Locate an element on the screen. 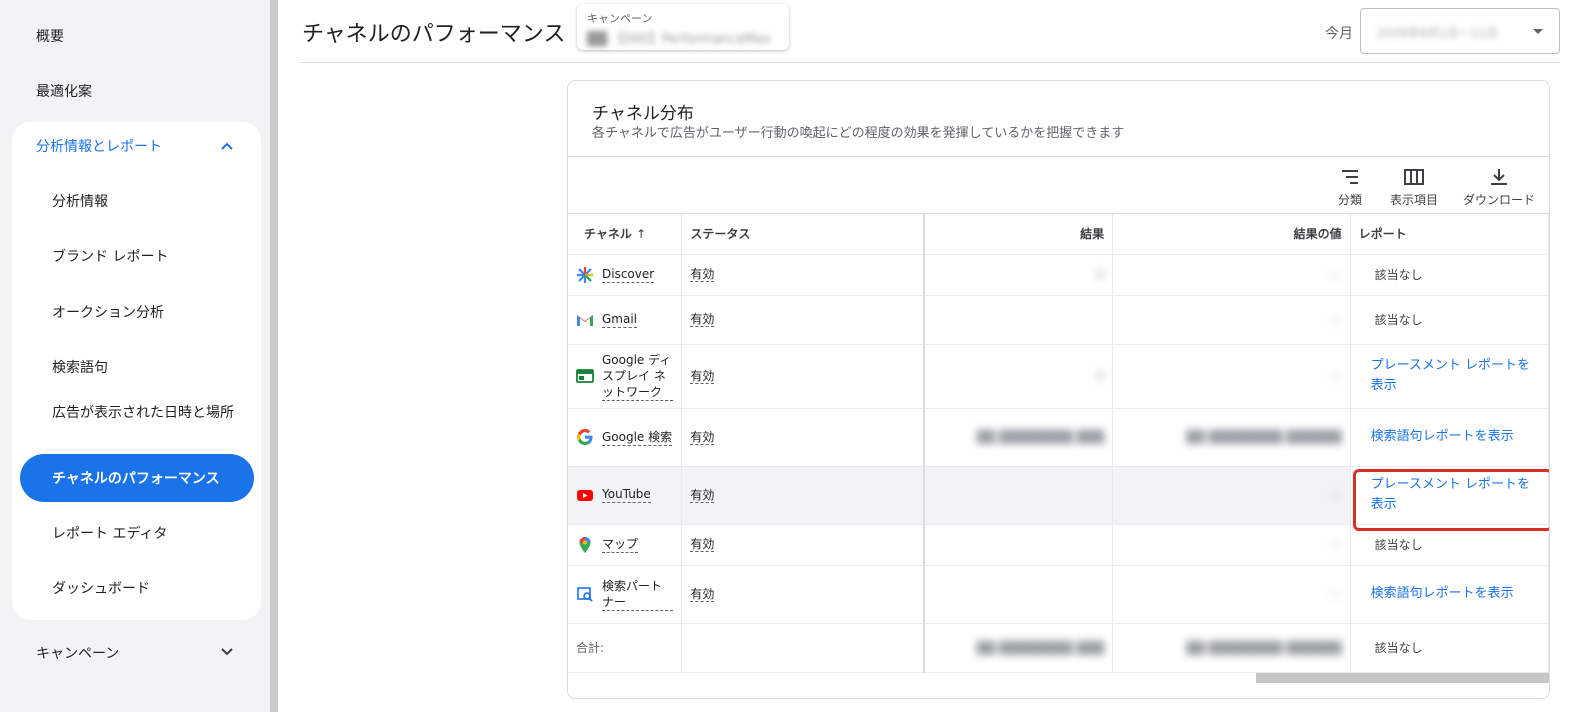 The image size is (1585, 712). placement-report-link: プレースメント レポートを表示 is located at coordinates (1455, 376).